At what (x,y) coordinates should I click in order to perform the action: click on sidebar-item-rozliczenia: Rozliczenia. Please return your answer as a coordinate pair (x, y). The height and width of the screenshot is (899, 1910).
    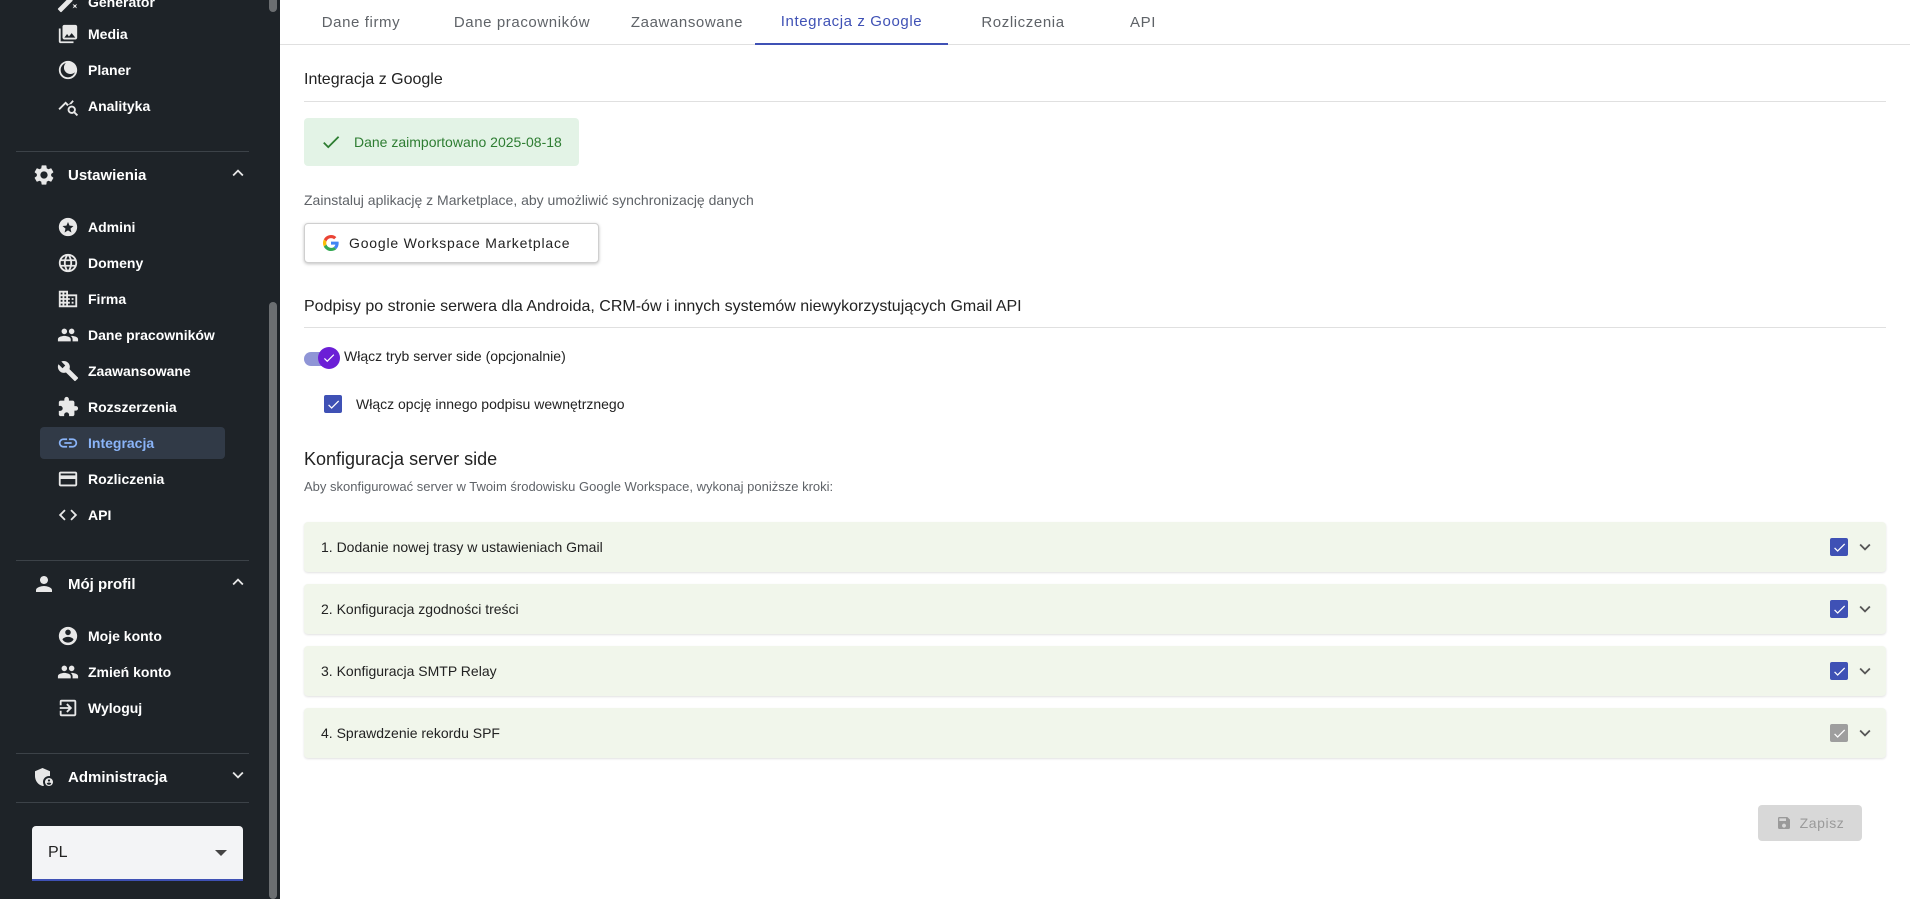
    Looking at the image, I should click on (132, 479).